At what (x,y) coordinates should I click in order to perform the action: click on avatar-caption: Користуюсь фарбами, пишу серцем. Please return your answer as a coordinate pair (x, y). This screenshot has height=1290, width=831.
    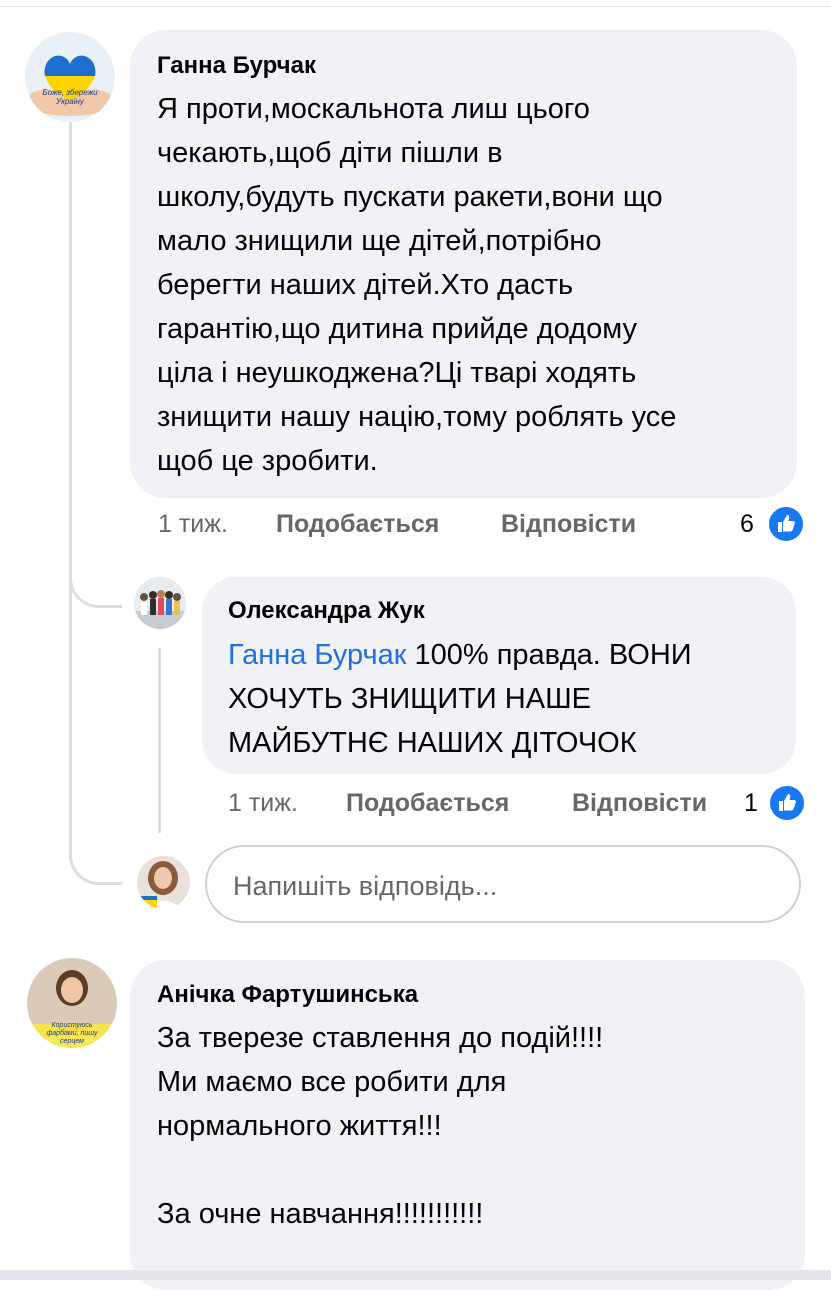
    Looking at the image, I should click on (72, 1033).